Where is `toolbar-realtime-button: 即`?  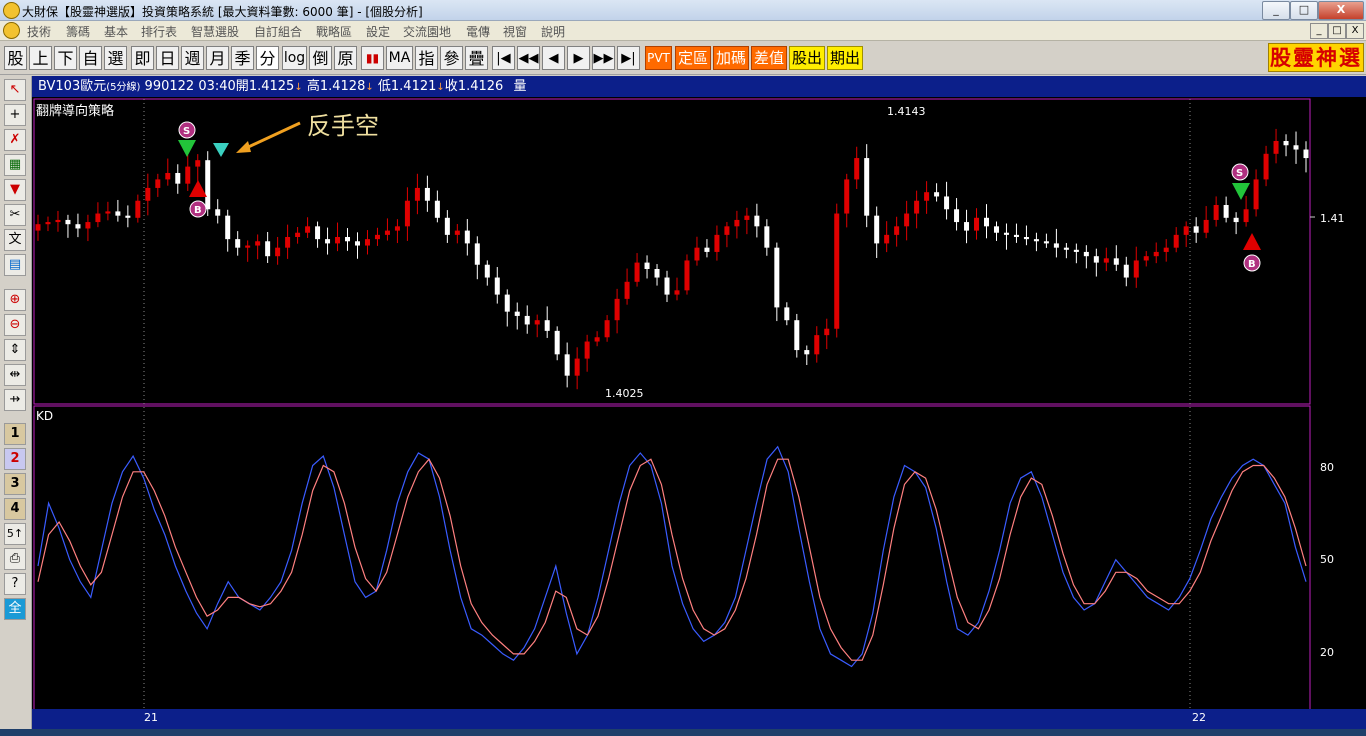 toolbar-realtime-button: 即 is located at coordinates (142, 58).